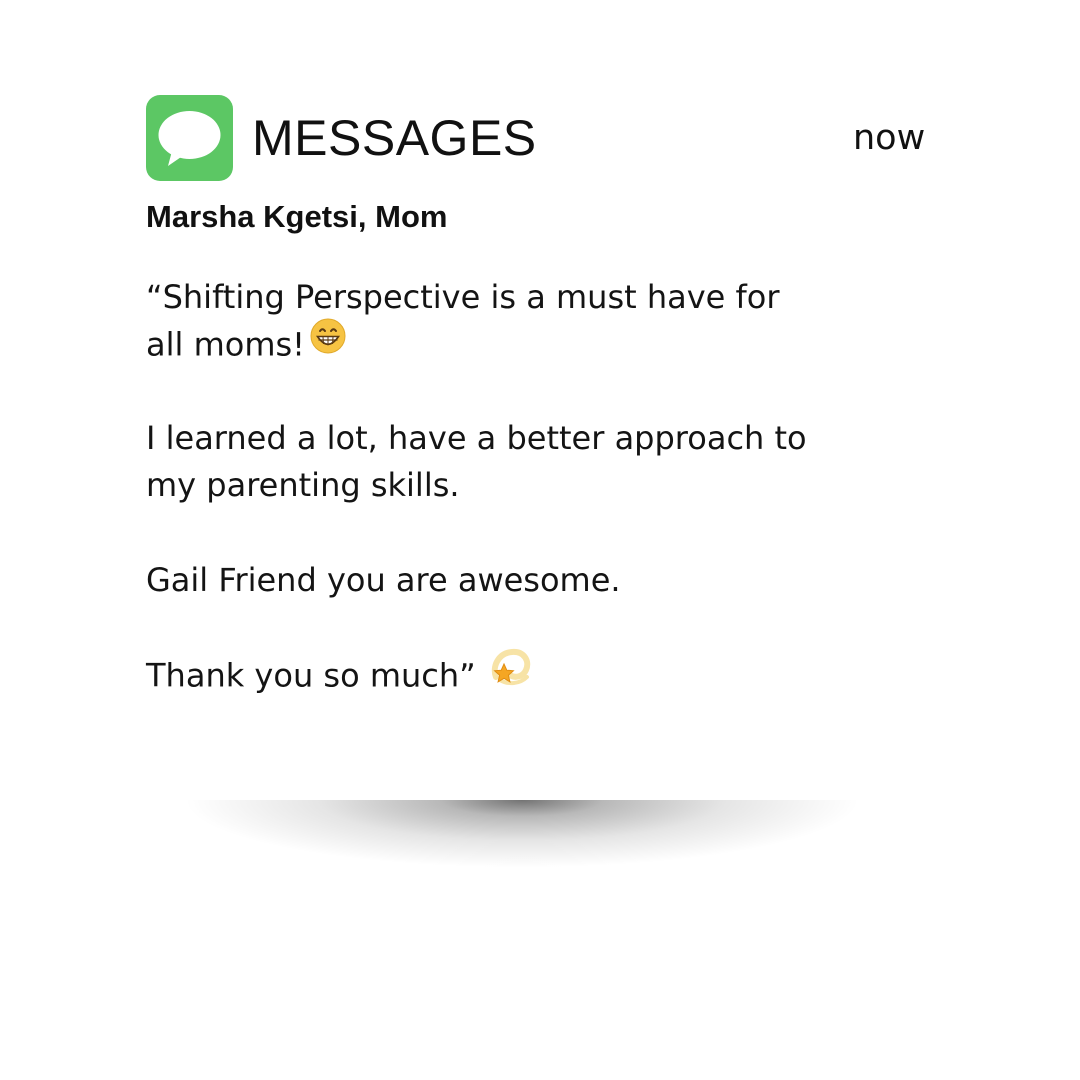 The width and height of the screenshot is (1080, 1080). Describe the element at coordinates (303, 485) in the screenshot. I see `message-line: my parenting skills.` at that location.